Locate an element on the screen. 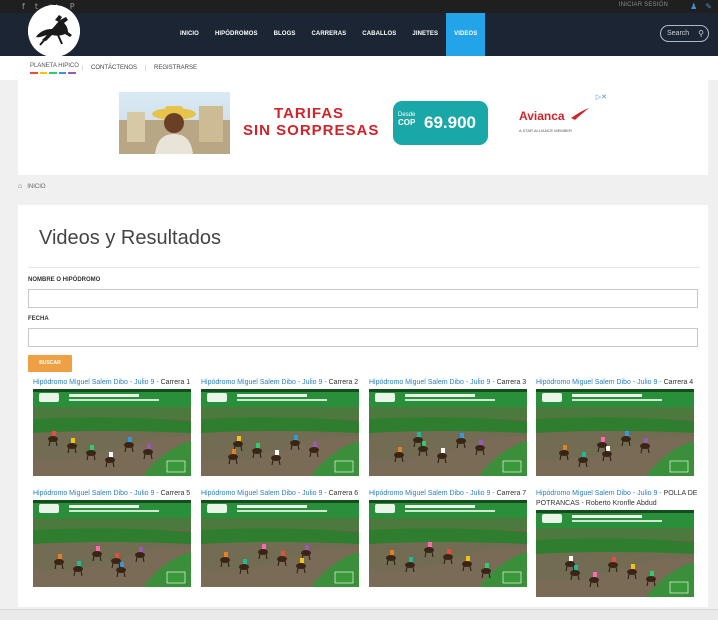 The height and width of the screenshot is (620, 718). search-placeholder: Search is located at coordinates (678, 33).